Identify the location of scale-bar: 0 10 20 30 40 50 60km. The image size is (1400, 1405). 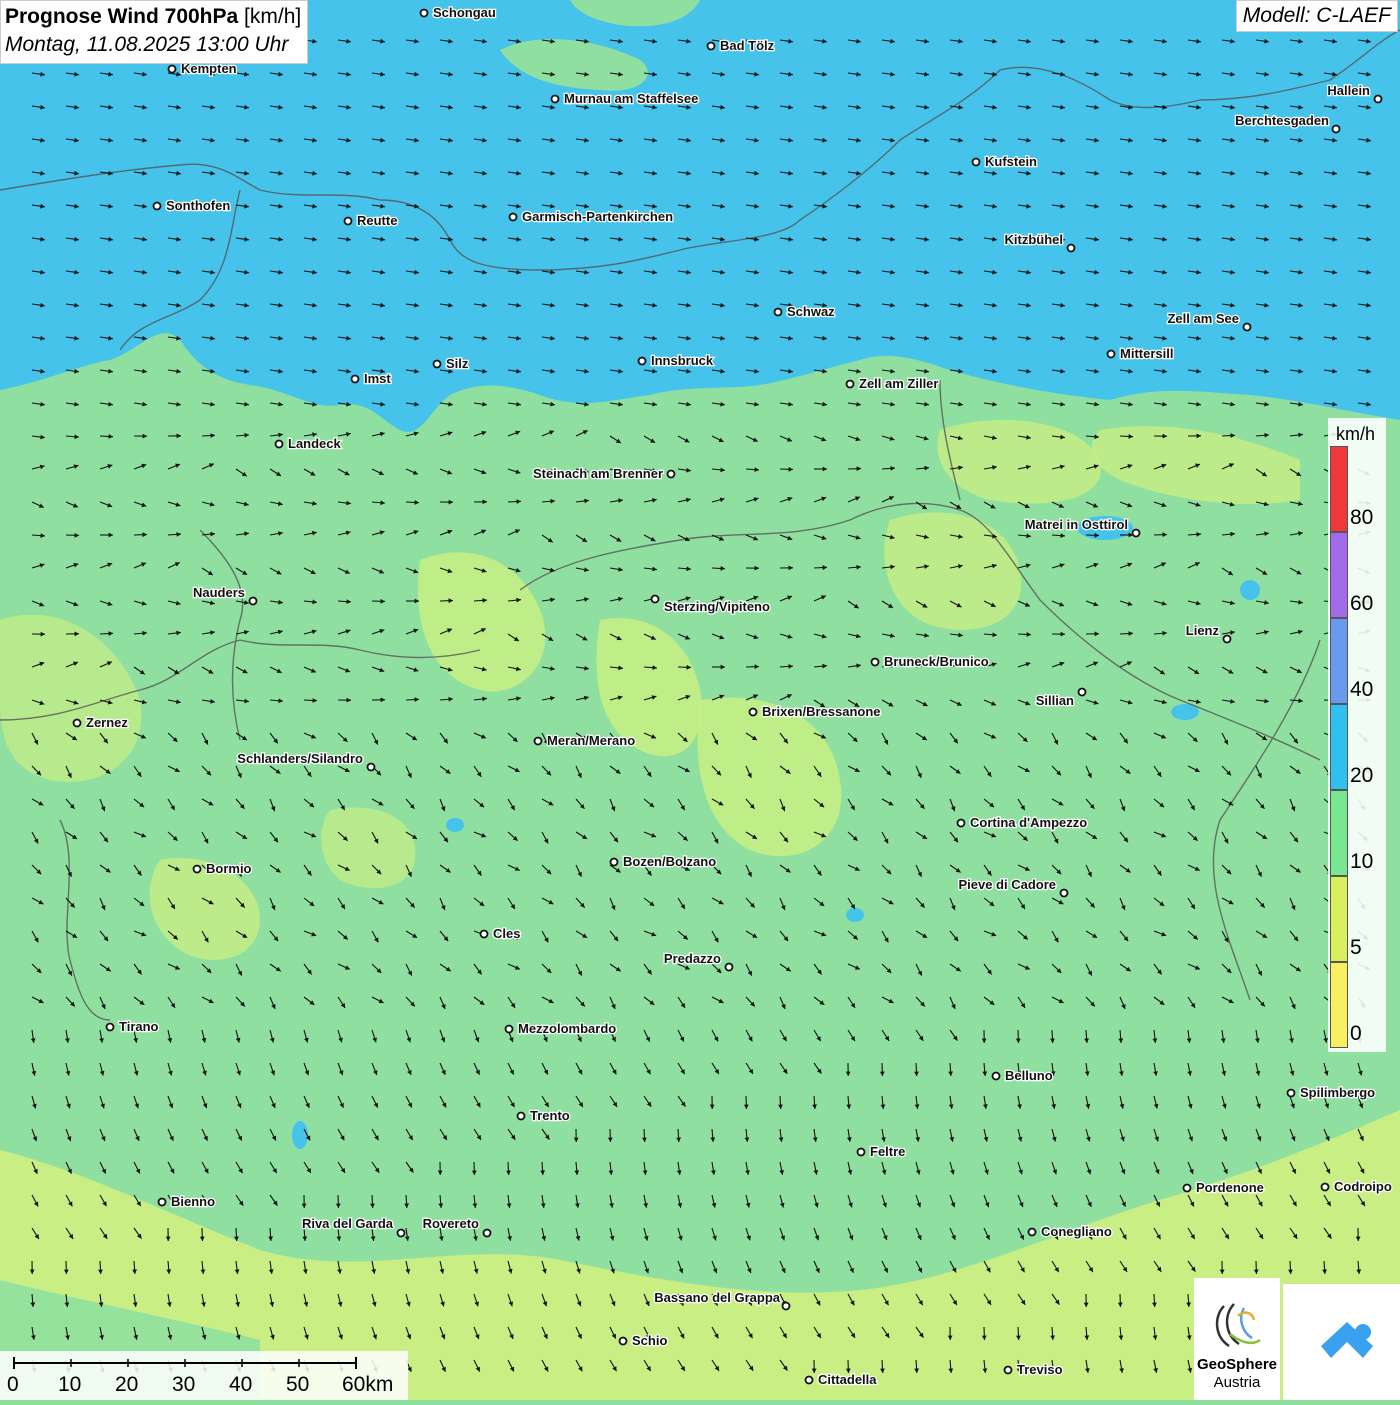
(204, 1375).